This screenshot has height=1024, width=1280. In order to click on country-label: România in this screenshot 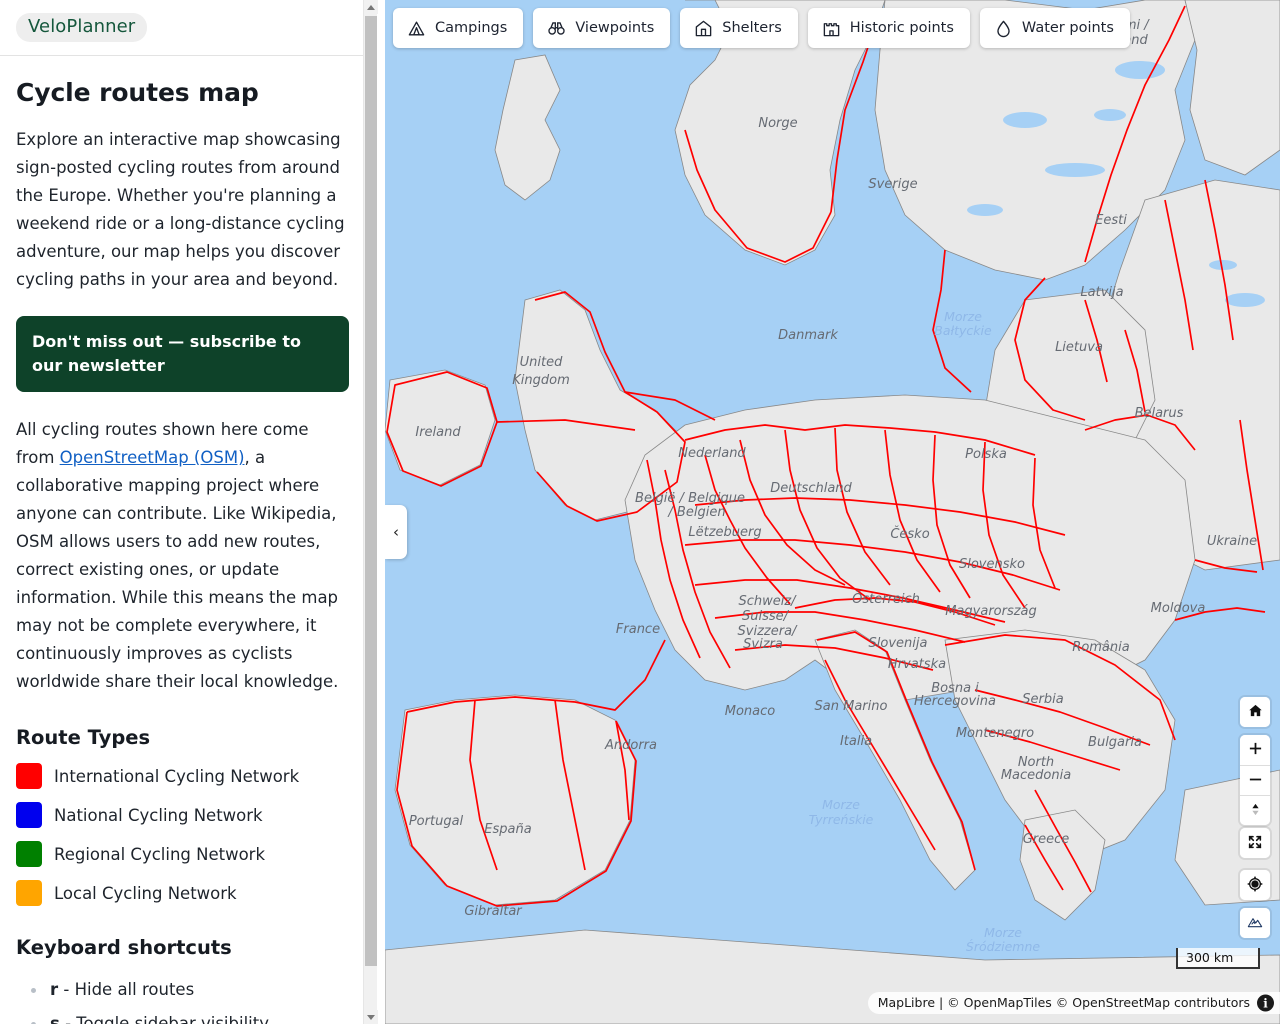, I will do `click(1100, 647)`.